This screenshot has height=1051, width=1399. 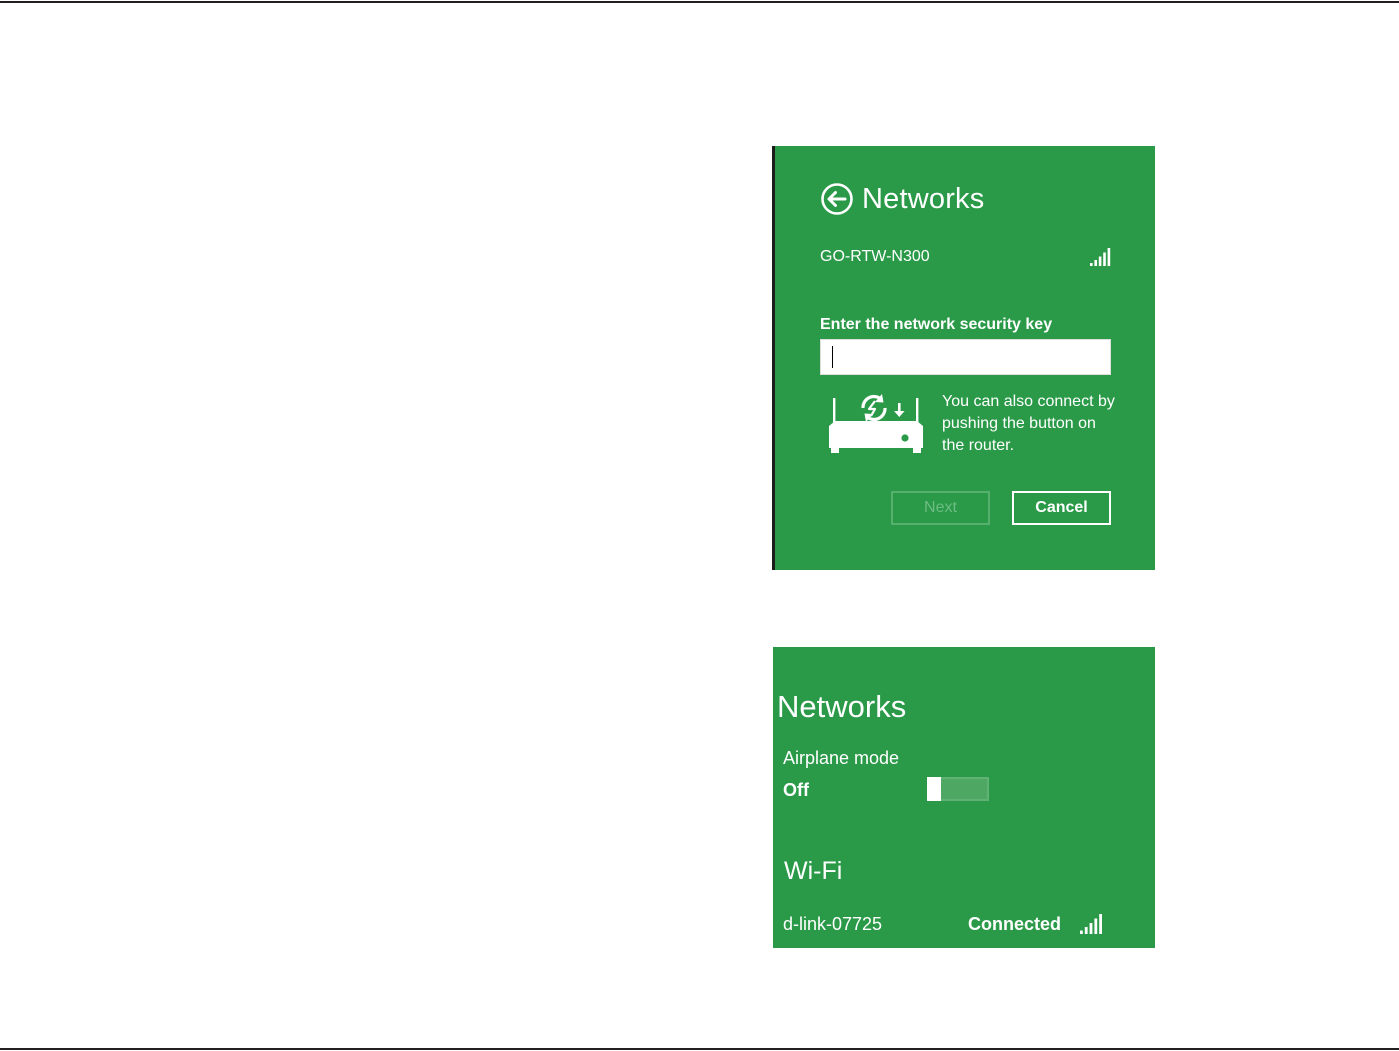 What do you see at coordinates (837, 199) in the screenshot?
I see `back-arrow-icon` at bounding box center [837, 199].